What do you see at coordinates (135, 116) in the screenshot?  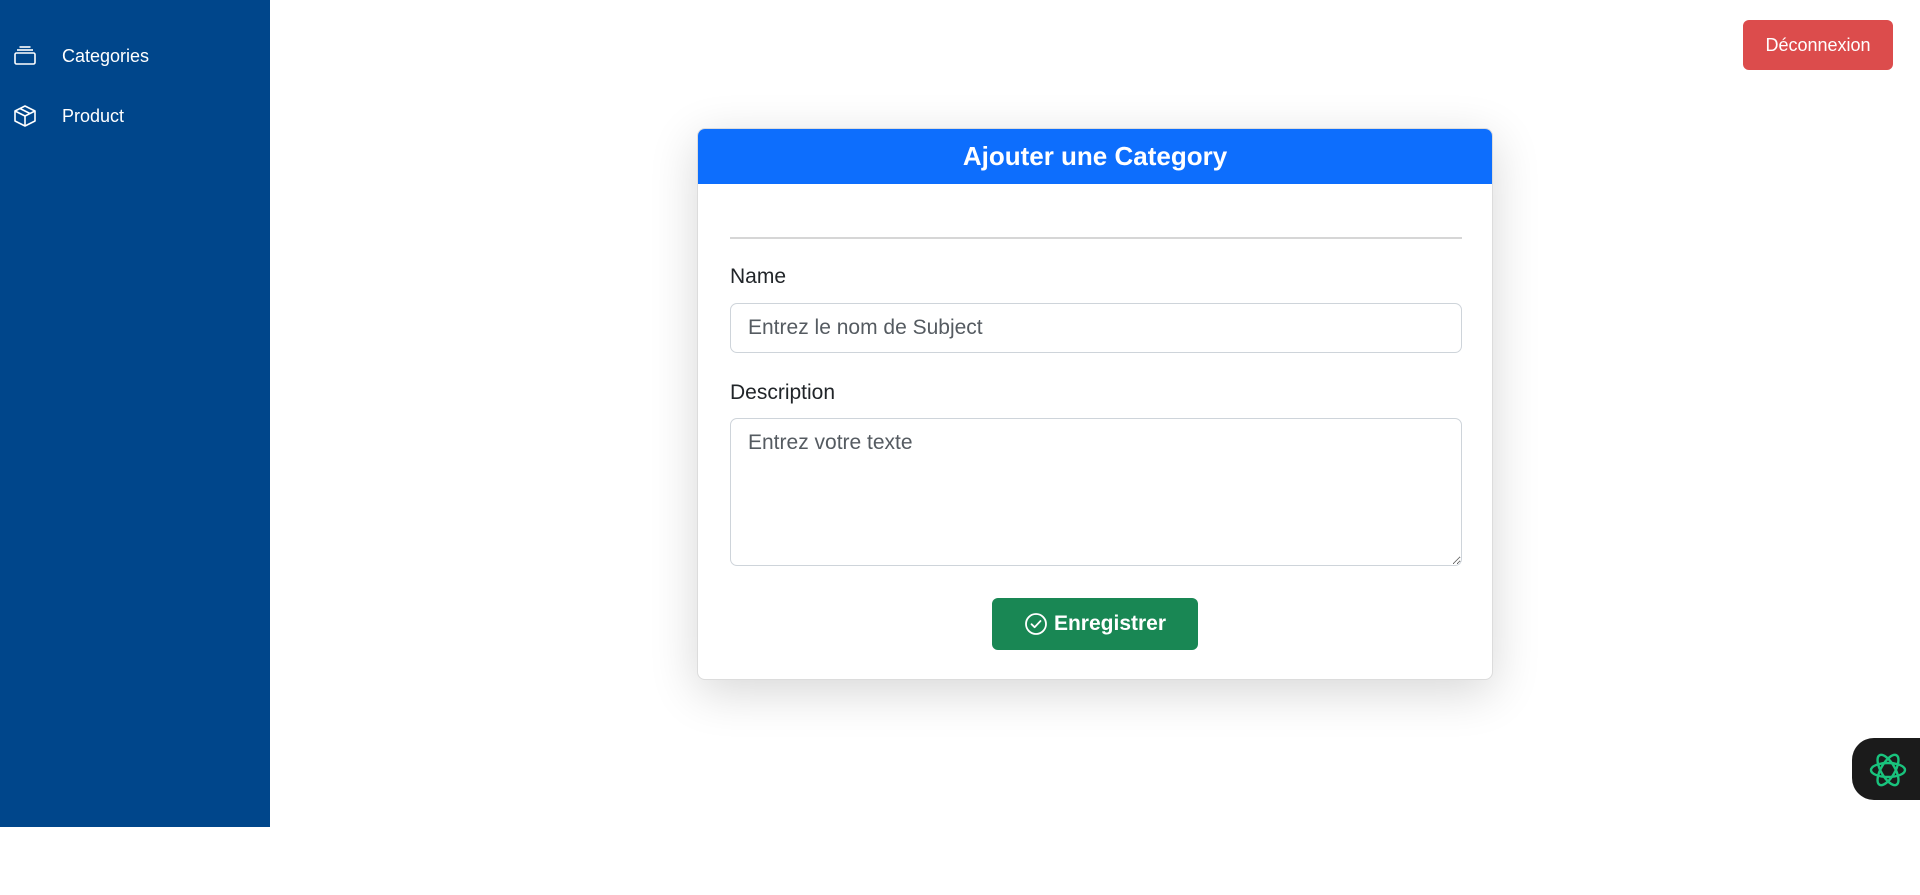 I see `sidebar-item-product: Product` at bounding box center [135, 116].